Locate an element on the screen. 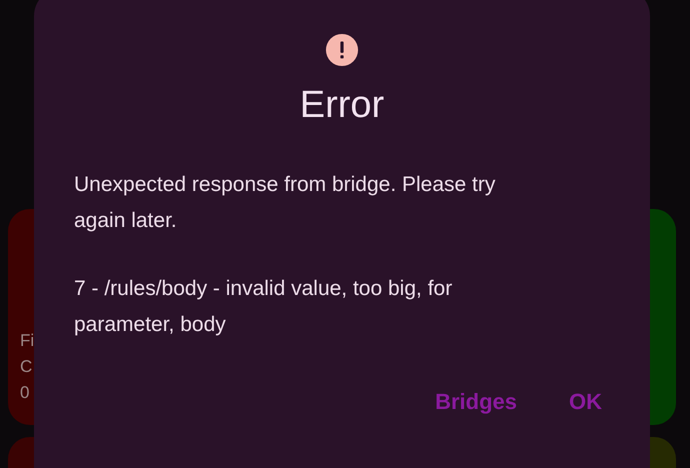 Image resolution: width=690 pixels, height=468 pixels. card-text: C is located at coordinates (26, 367).